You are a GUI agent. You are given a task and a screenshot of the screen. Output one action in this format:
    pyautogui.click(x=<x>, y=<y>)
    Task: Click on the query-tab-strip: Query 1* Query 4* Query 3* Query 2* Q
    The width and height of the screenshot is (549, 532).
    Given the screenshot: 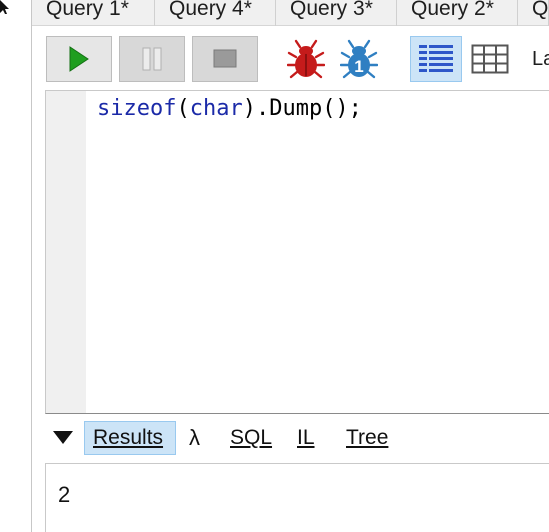 What is the action you would take?
    pyautogui.click(x=290, y=13)
    